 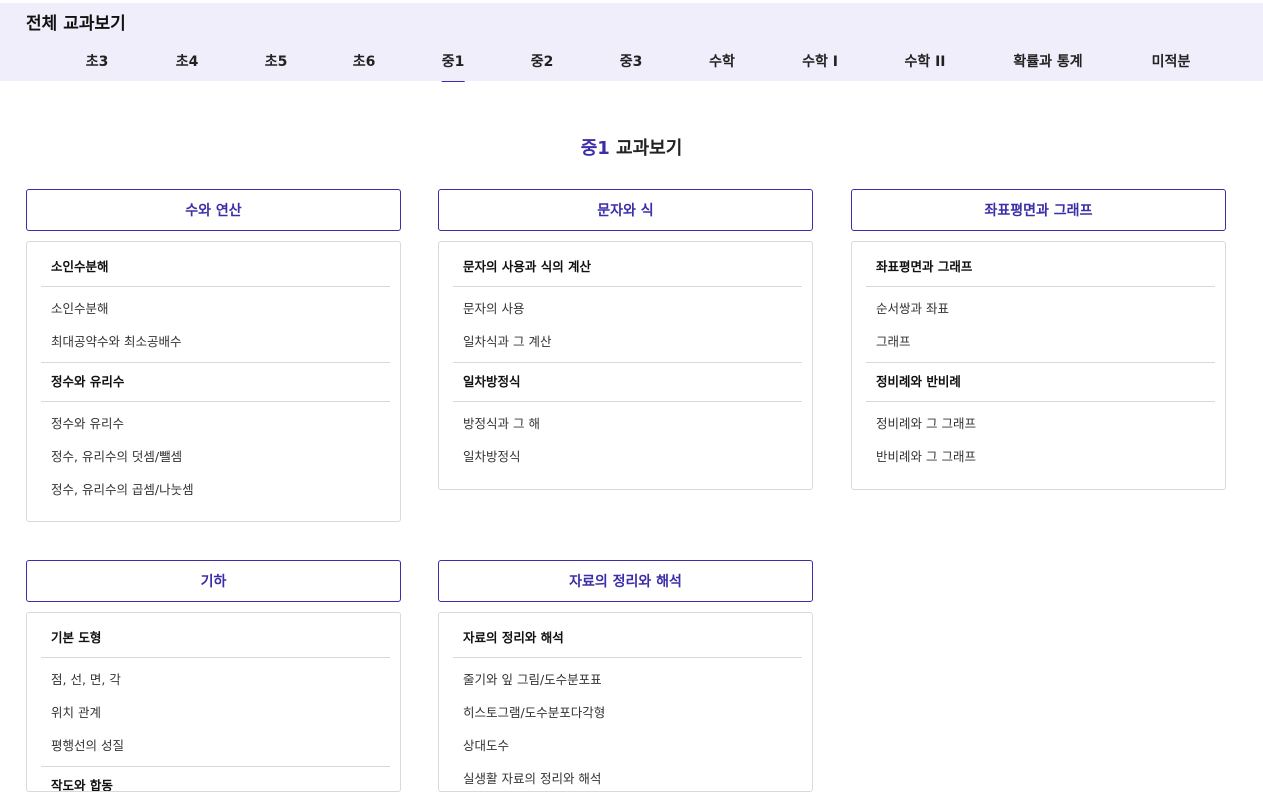 I want to click on list-item: 실생활 자료의 정리와 해석, so click(x=627, y=776).